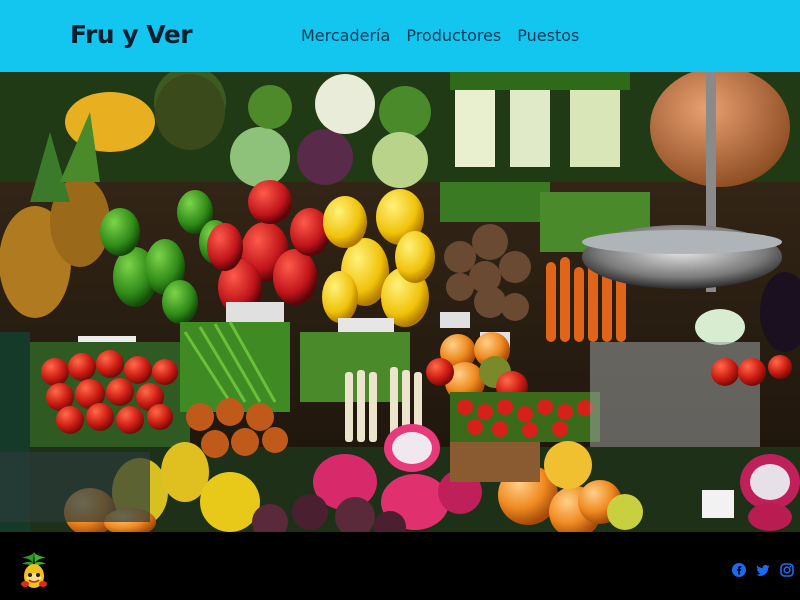  What do you see at coordinates (34, 570) in the screenshot?
I see `fruit-logo-icon` at bounding box center [34, 570].